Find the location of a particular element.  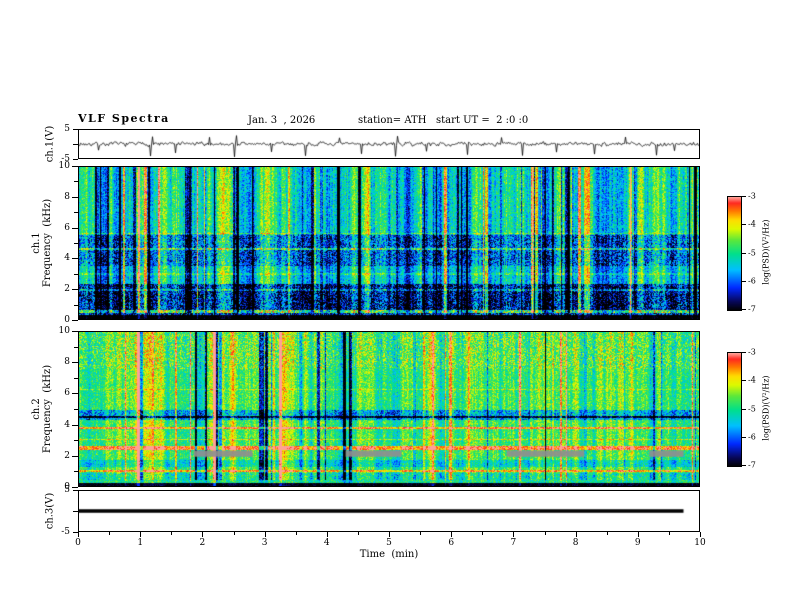

header-start-ut: start UT = 2 :0 :0 is located at coordinates (482, 120).